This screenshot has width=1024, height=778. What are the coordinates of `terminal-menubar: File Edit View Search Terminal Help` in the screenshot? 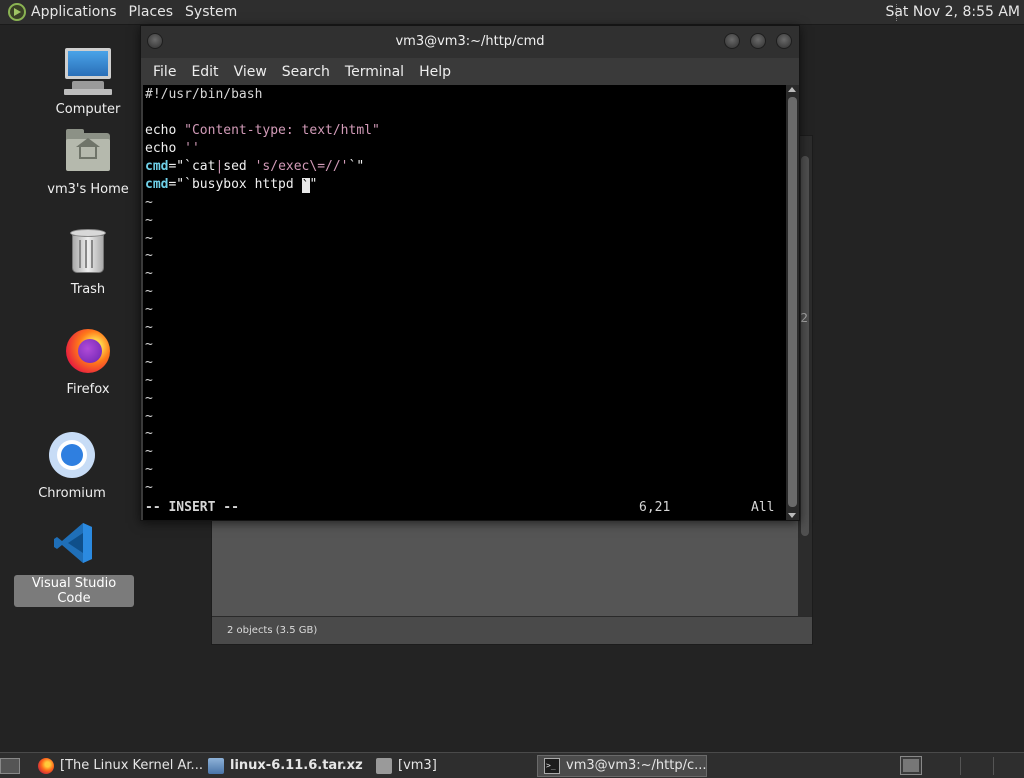 It's located at (470, 71).